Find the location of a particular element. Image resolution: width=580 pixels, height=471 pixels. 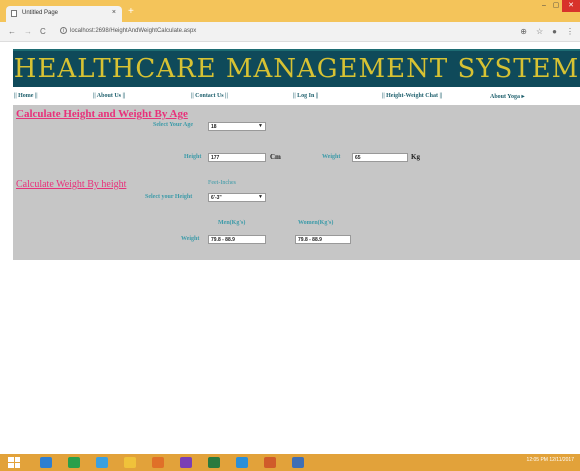

new-tab-icon: + is located at coordinates (131, 11).